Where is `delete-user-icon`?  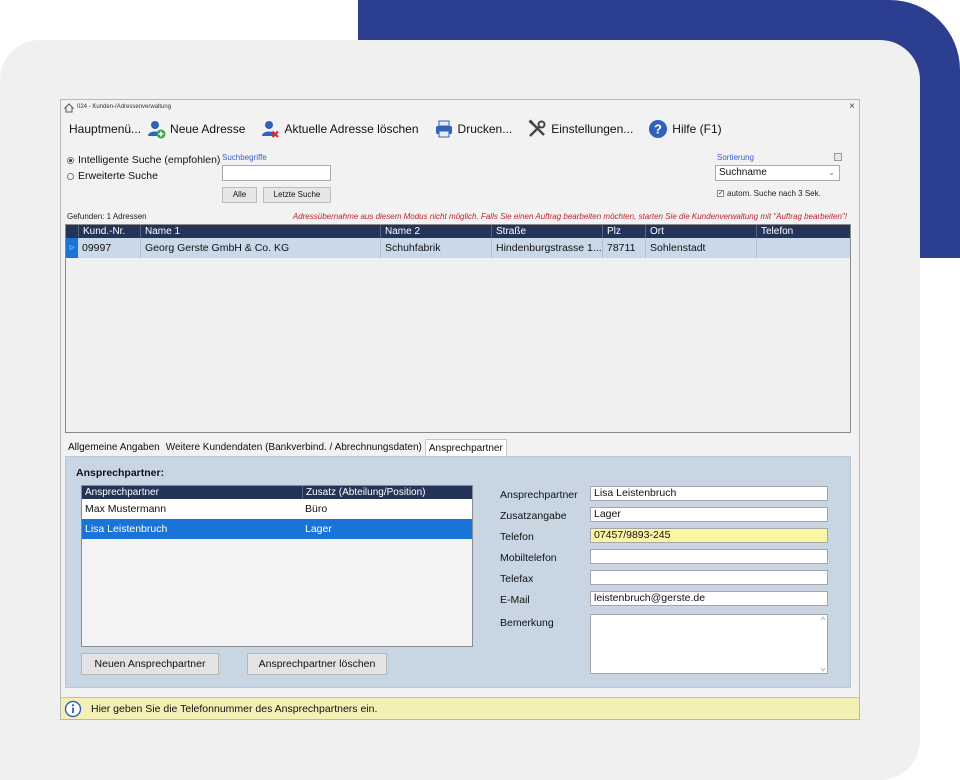 delete-user-icon is located at coordinates (271, 129).